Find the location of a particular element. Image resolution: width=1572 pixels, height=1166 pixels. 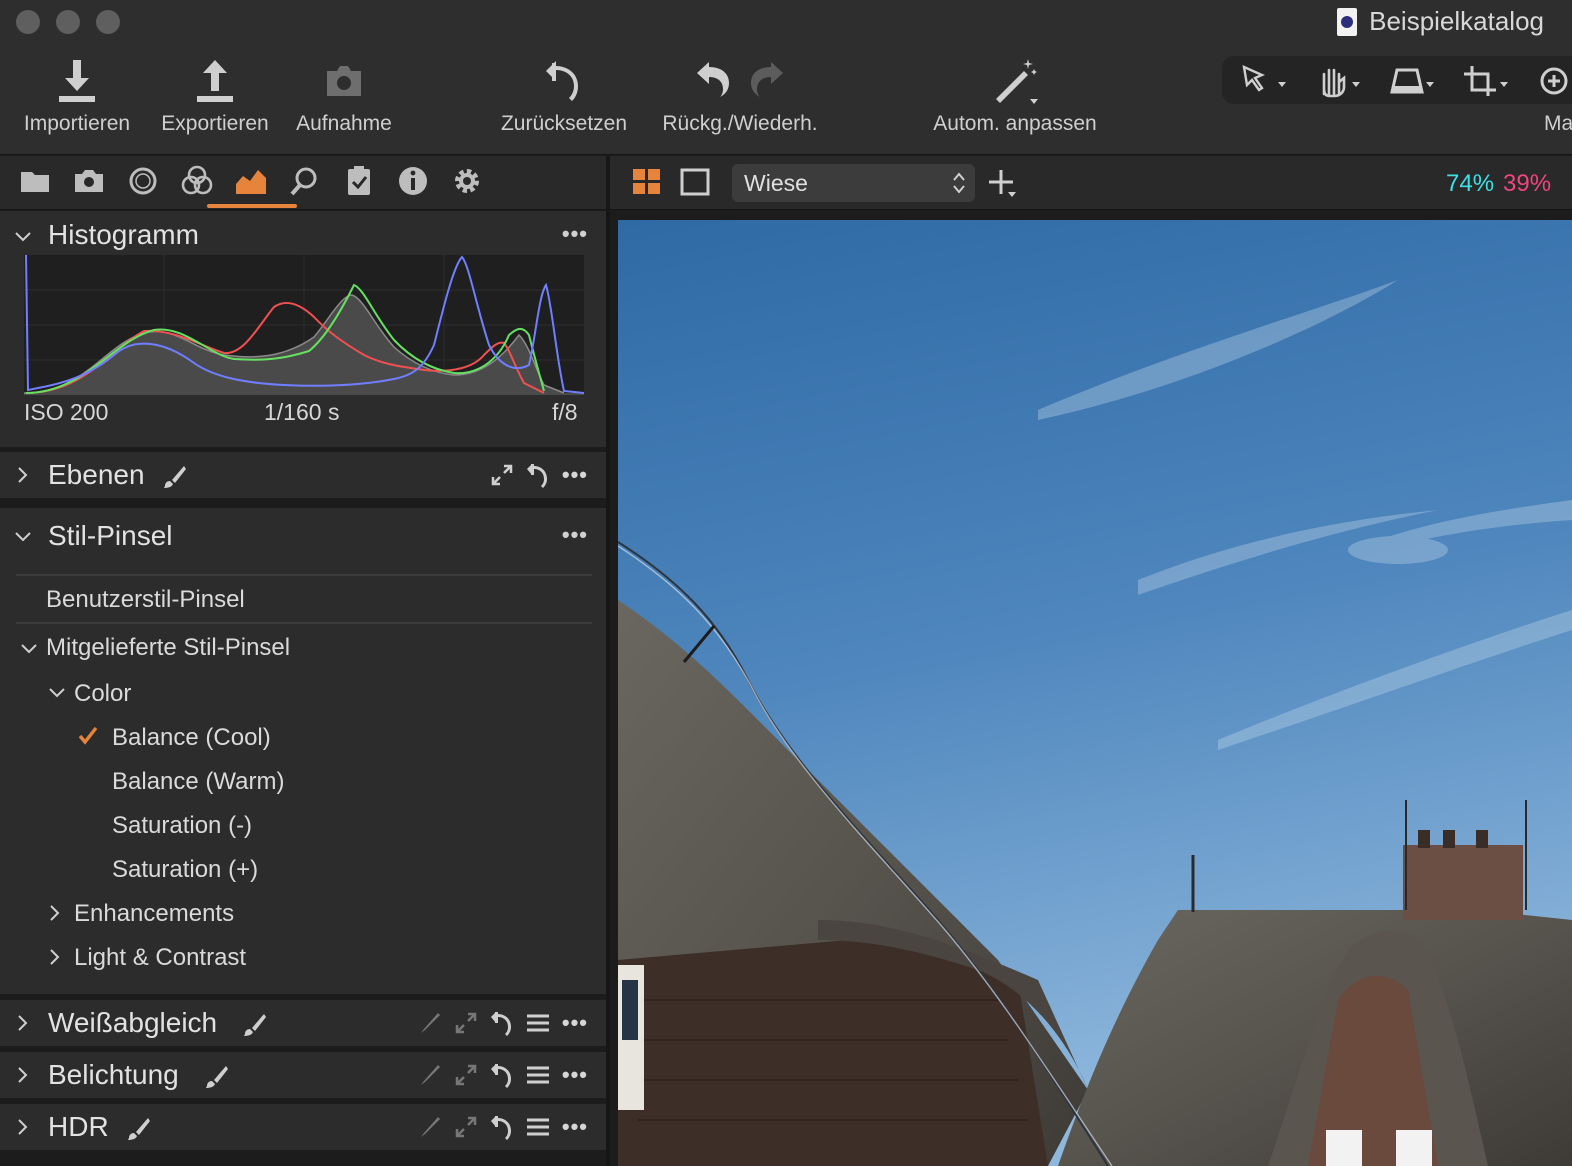

color-group: Color is located at coordinates (102, 694).